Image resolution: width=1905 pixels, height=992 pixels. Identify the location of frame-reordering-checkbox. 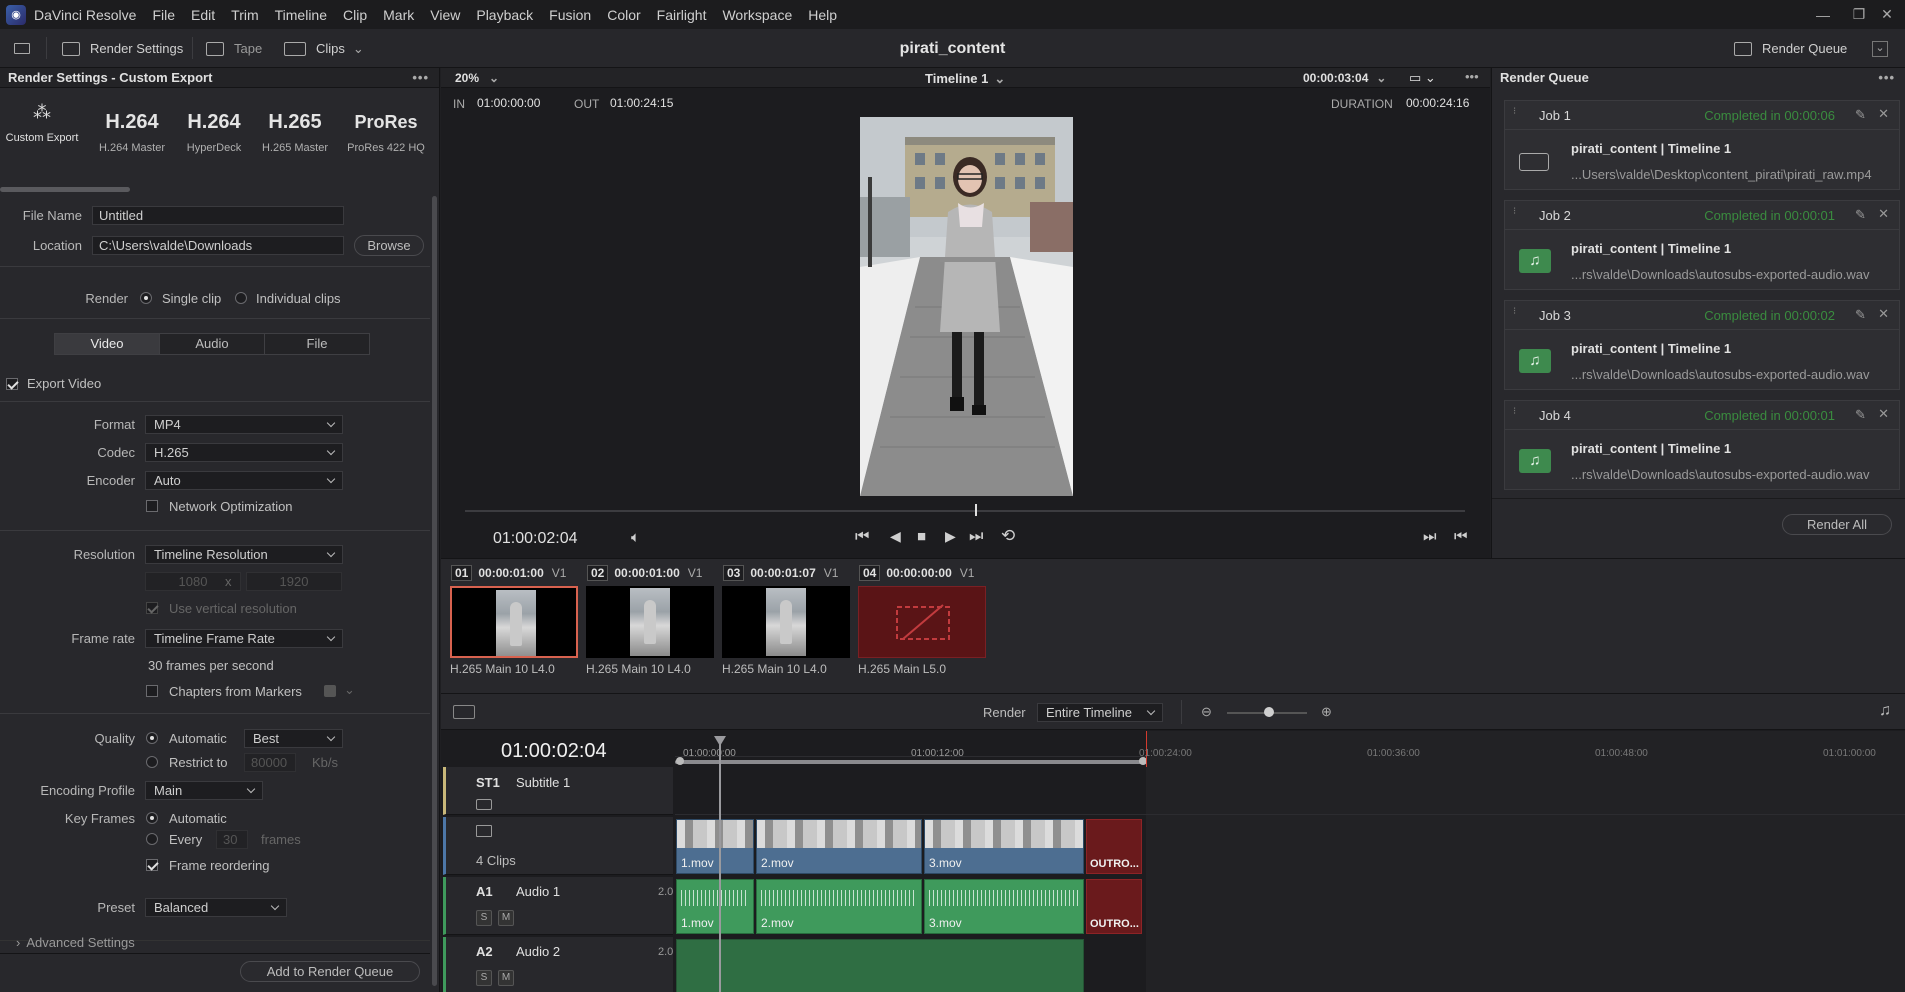
(152, 865).